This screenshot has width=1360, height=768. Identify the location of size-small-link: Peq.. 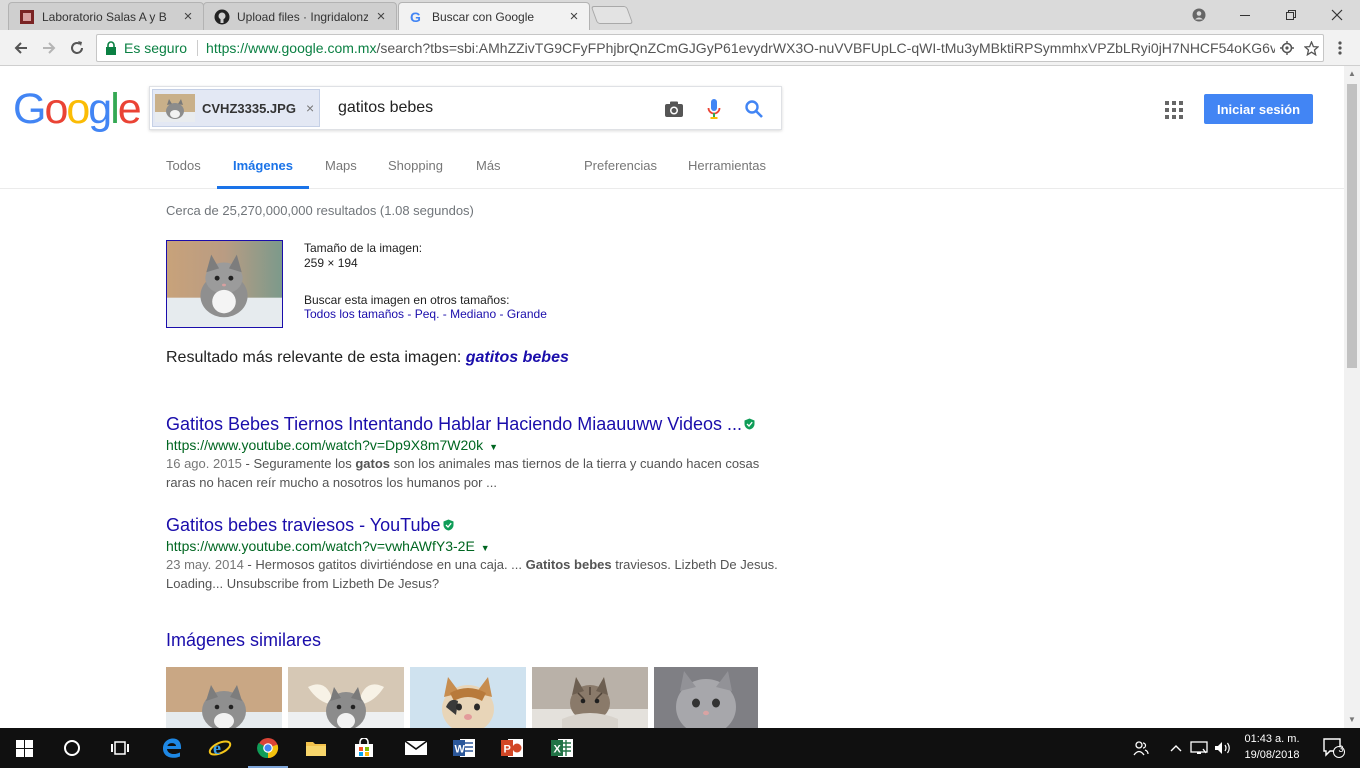
(427, 314).